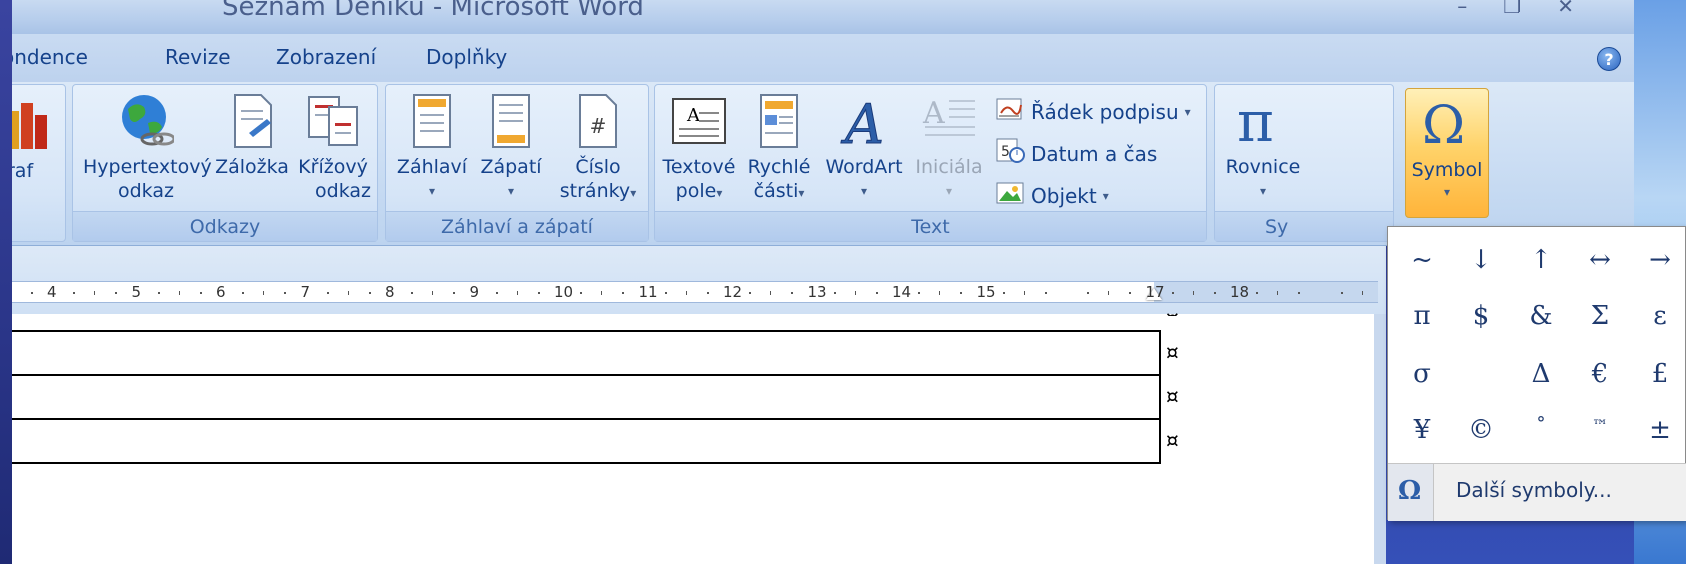 The width and height of the screenshot is (1686, 564). What do you see at coordinates (1541, 424) in the screenshot?
I see `symbol-degree: °` at bounding box center [1541, 424].